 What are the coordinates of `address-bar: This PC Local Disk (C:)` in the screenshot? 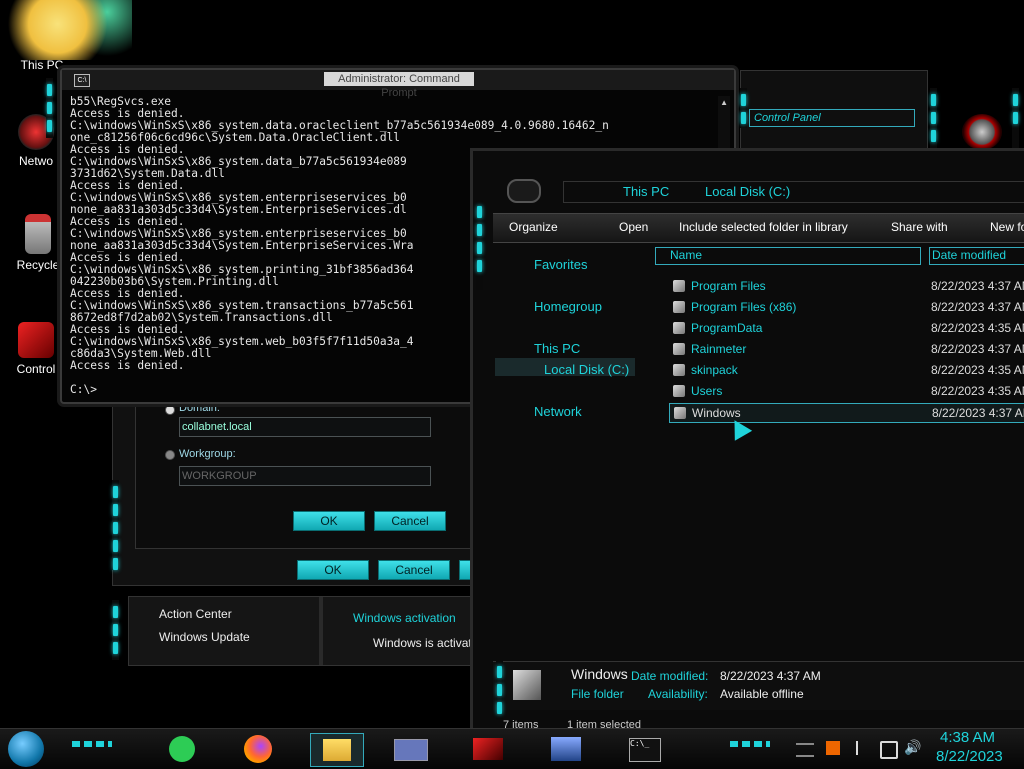 It's located at (758, 193).